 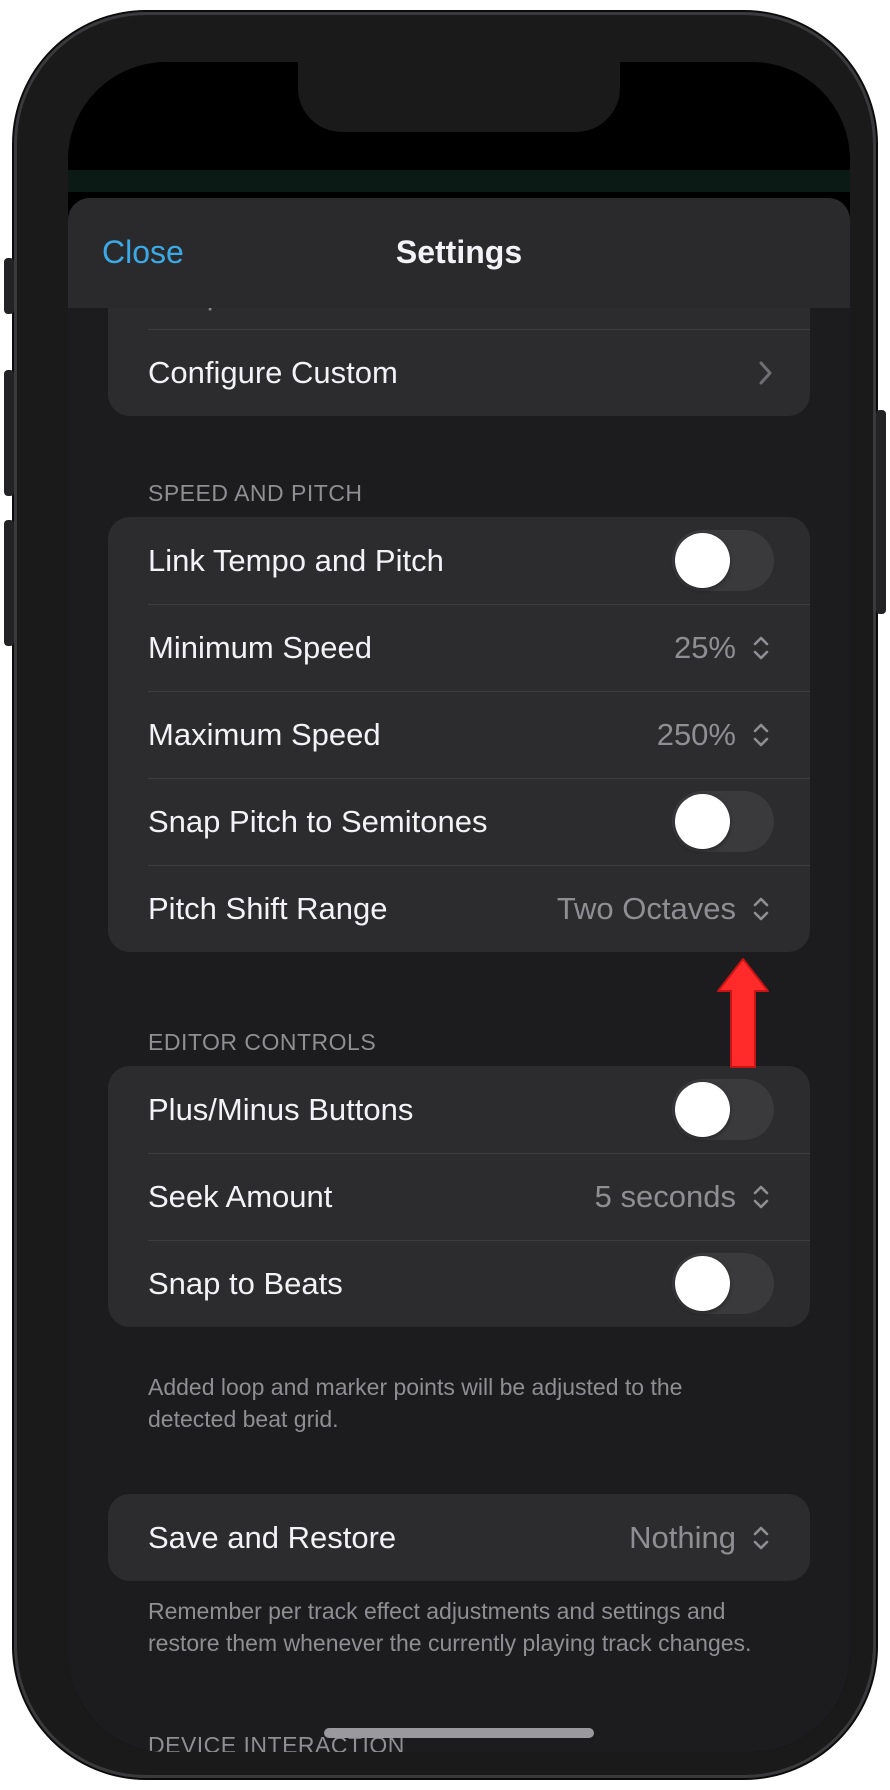 What do you see at coordinates (881, 512) in the screenshot?
I see `power-button` at bounding box center [881, 512].